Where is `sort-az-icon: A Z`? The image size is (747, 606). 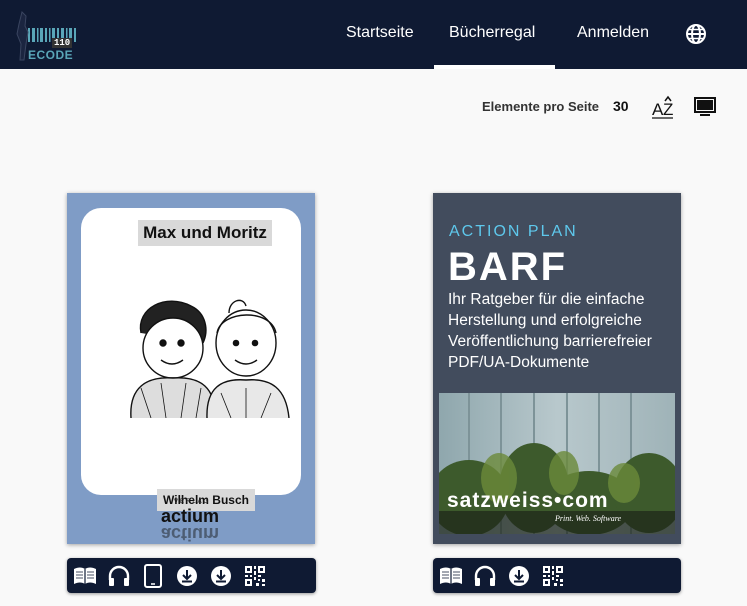
sort-az-icon: A Z is located at coordinates (663, 107).